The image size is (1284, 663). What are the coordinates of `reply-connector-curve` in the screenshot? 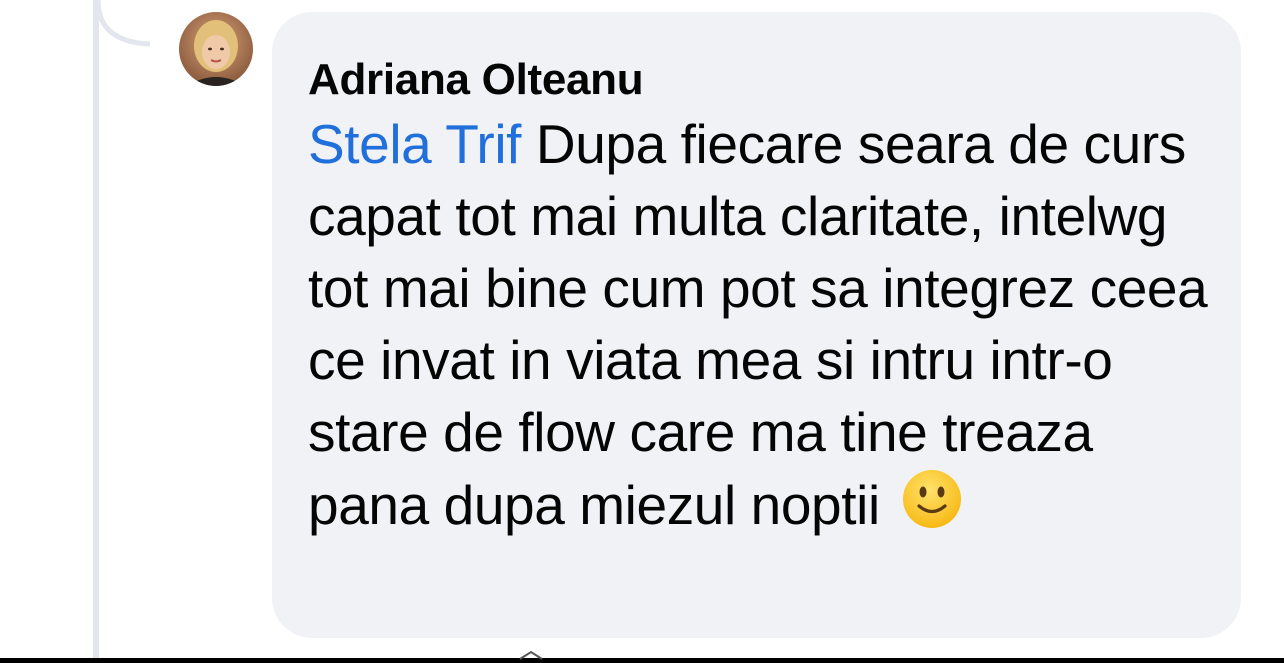 It's located at (123, 23).